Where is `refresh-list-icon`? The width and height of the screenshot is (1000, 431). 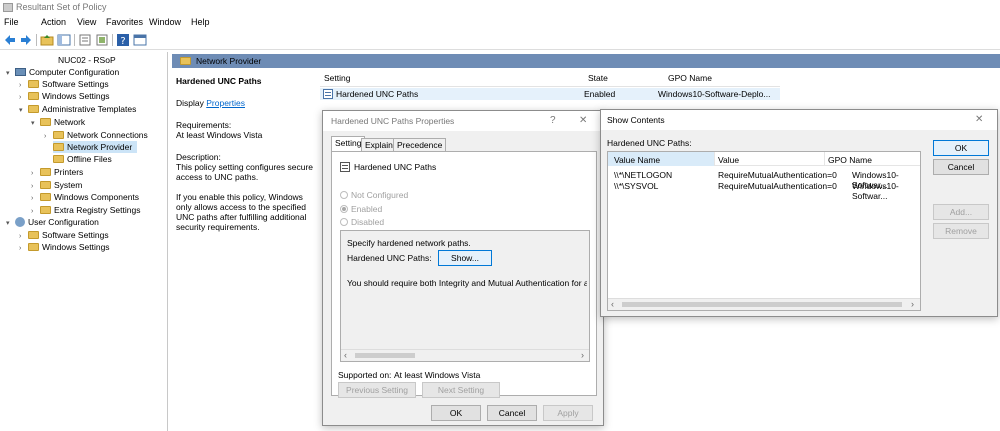 refresh-list-icon is located at coordinates (85, 40).